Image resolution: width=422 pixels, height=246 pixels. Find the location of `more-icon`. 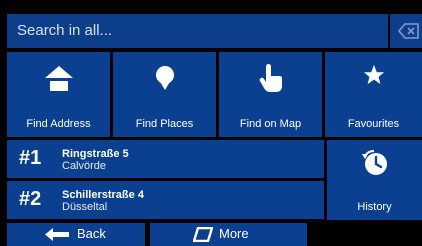

more-icon is located at coordinates (203, 234).